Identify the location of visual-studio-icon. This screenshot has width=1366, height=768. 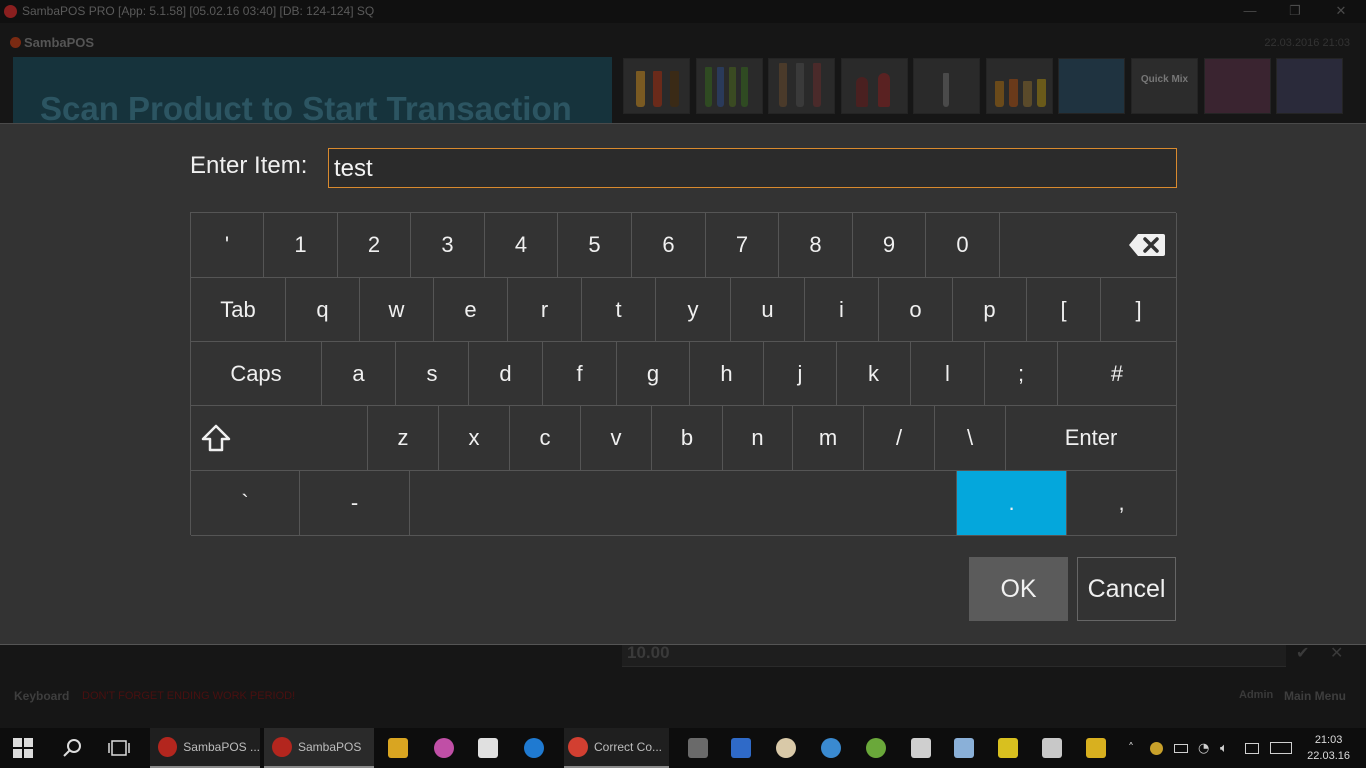
(741, 748).